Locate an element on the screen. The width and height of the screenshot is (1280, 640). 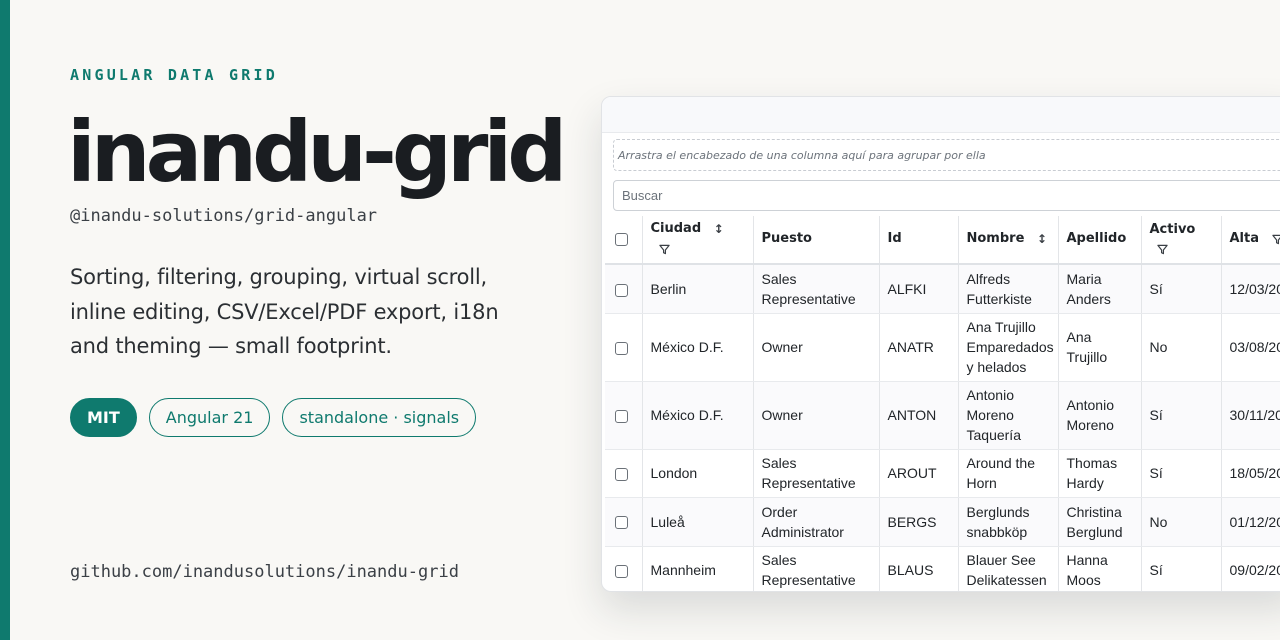
column-label: Nombre is located at coordinates (995, 239).